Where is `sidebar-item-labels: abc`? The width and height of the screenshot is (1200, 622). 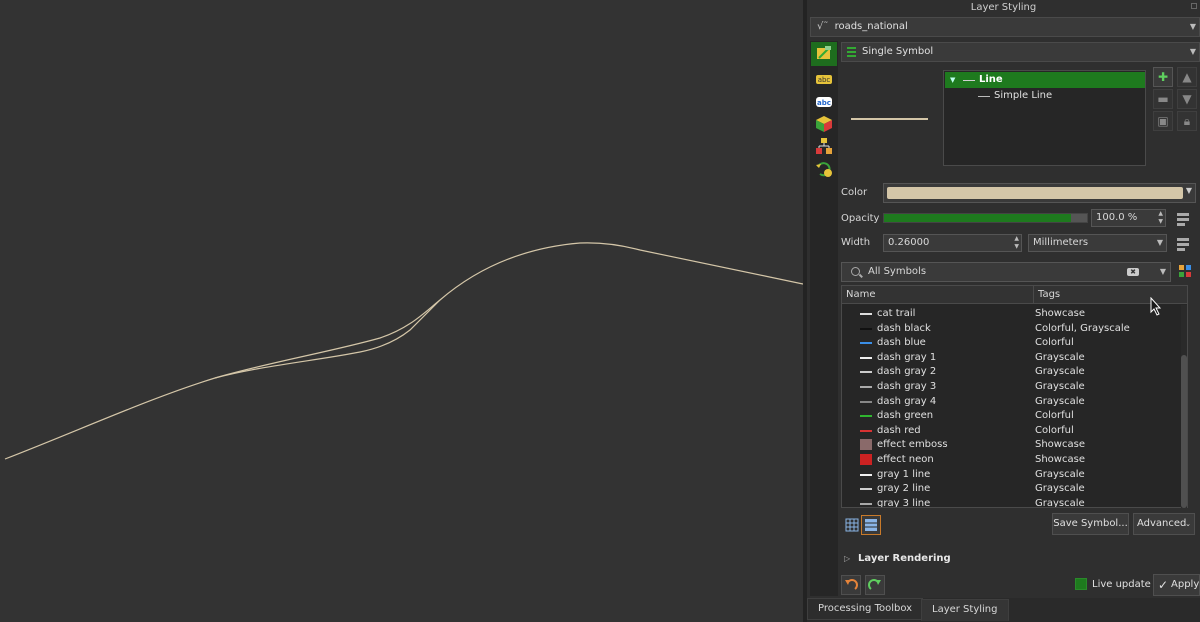
sidebar-item-labels: abc is located at coordinates (824, 80).